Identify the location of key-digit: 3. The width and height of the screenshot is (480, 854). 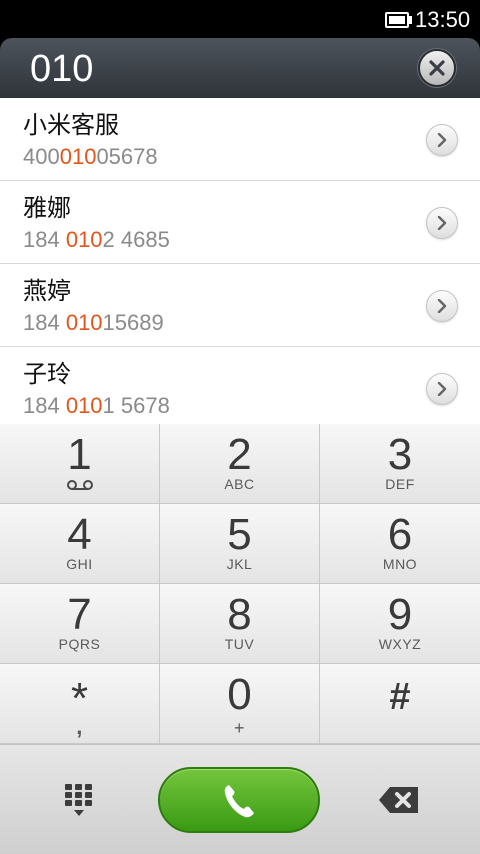
(400, 454).